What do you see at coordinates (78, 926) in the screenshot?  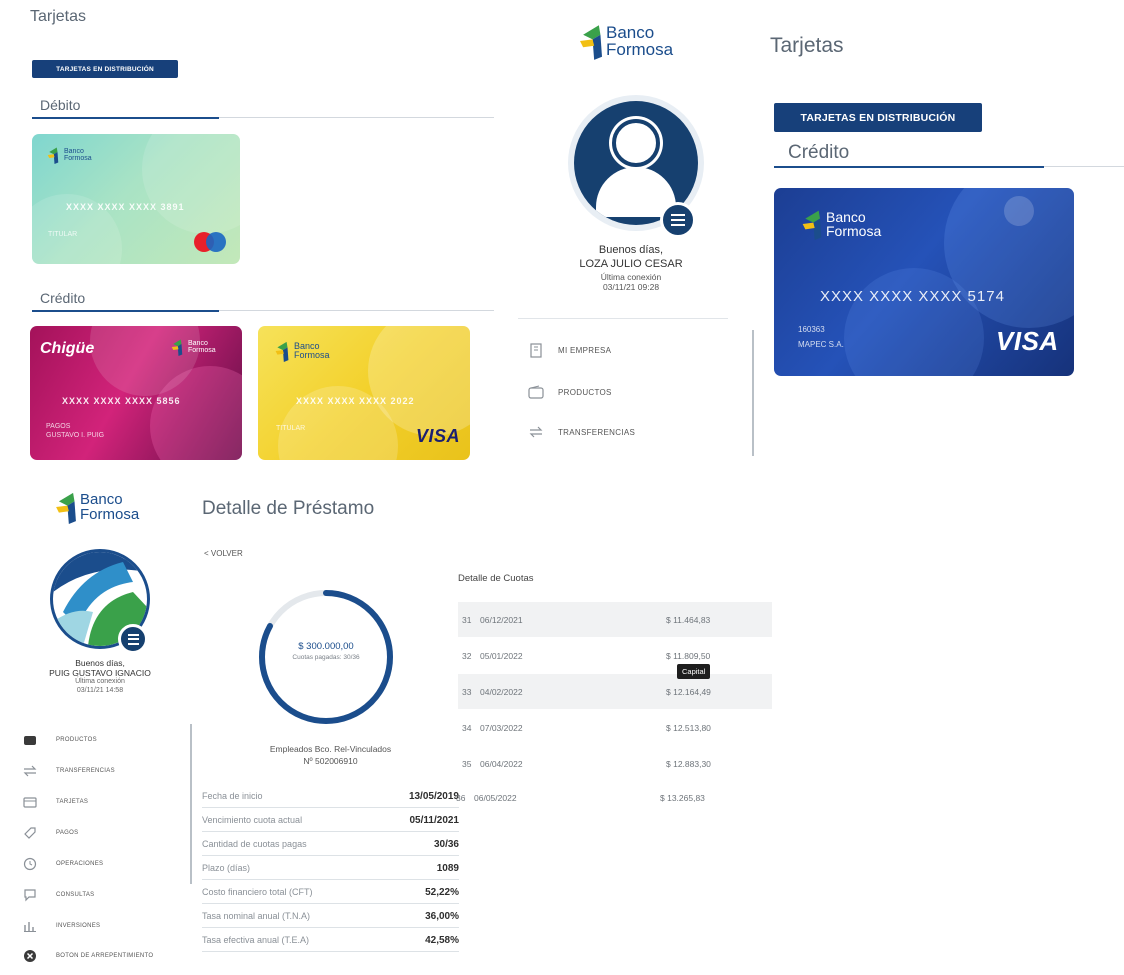 I see `menu-item-label: INVERSIONES` at bounding box center [78, 926].